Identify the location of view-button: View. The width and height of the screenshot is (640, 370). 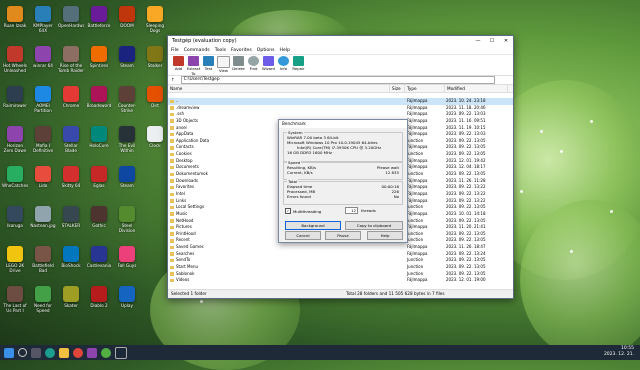
(223, 65).